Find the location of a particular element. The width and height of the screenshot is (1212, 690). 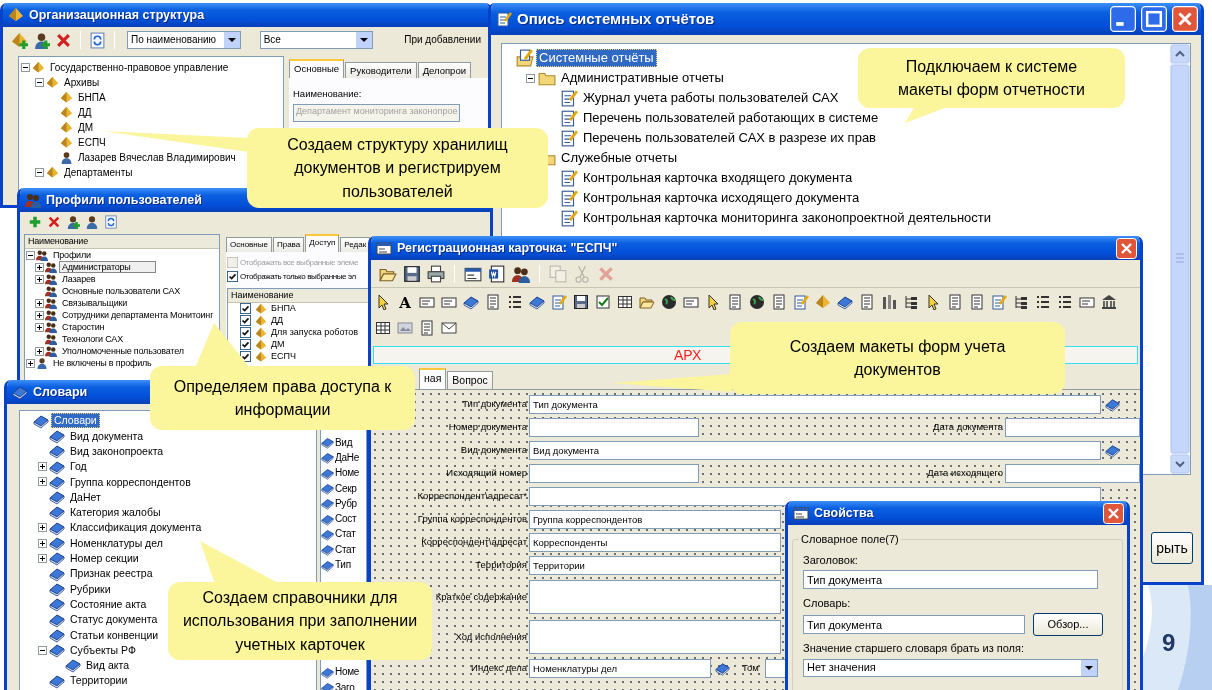

tree-item: Перечень пользователей работающих в системе is located at coordinates (731, 118).